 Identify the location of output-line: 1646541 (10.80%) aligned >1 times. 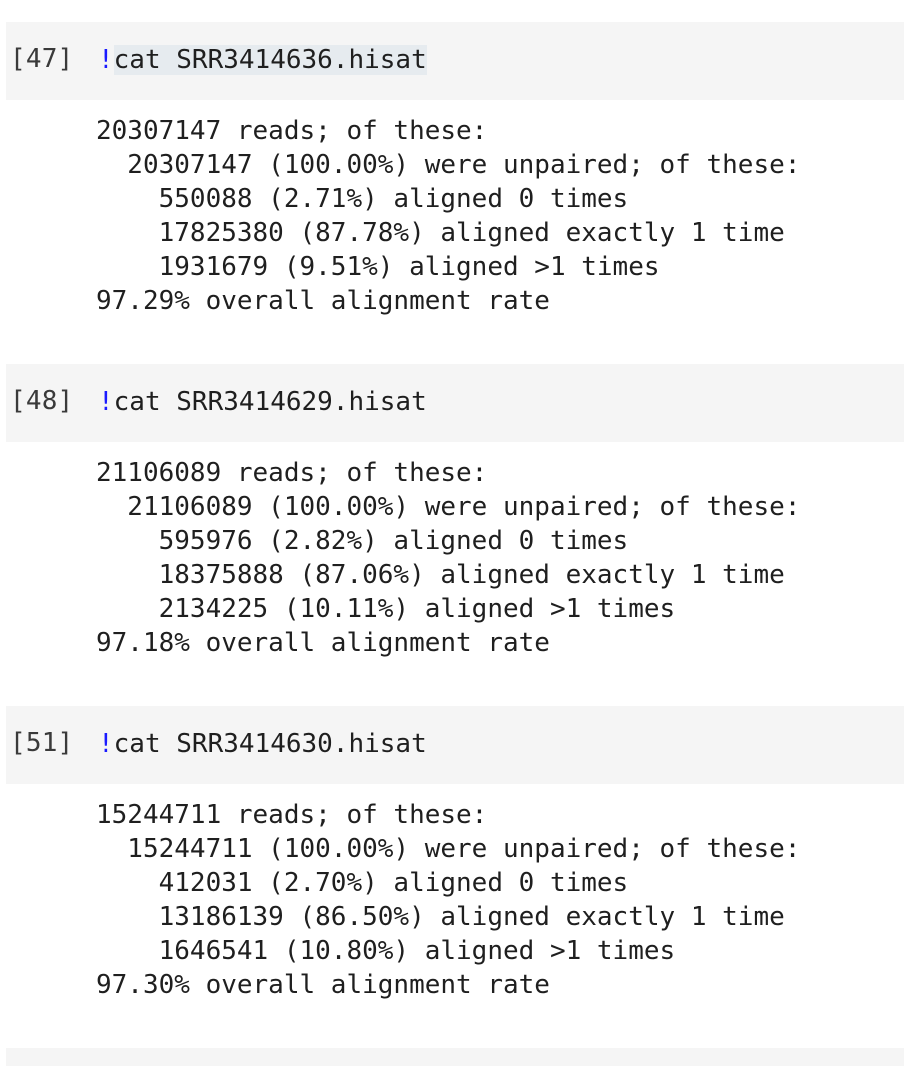
(386, 951).